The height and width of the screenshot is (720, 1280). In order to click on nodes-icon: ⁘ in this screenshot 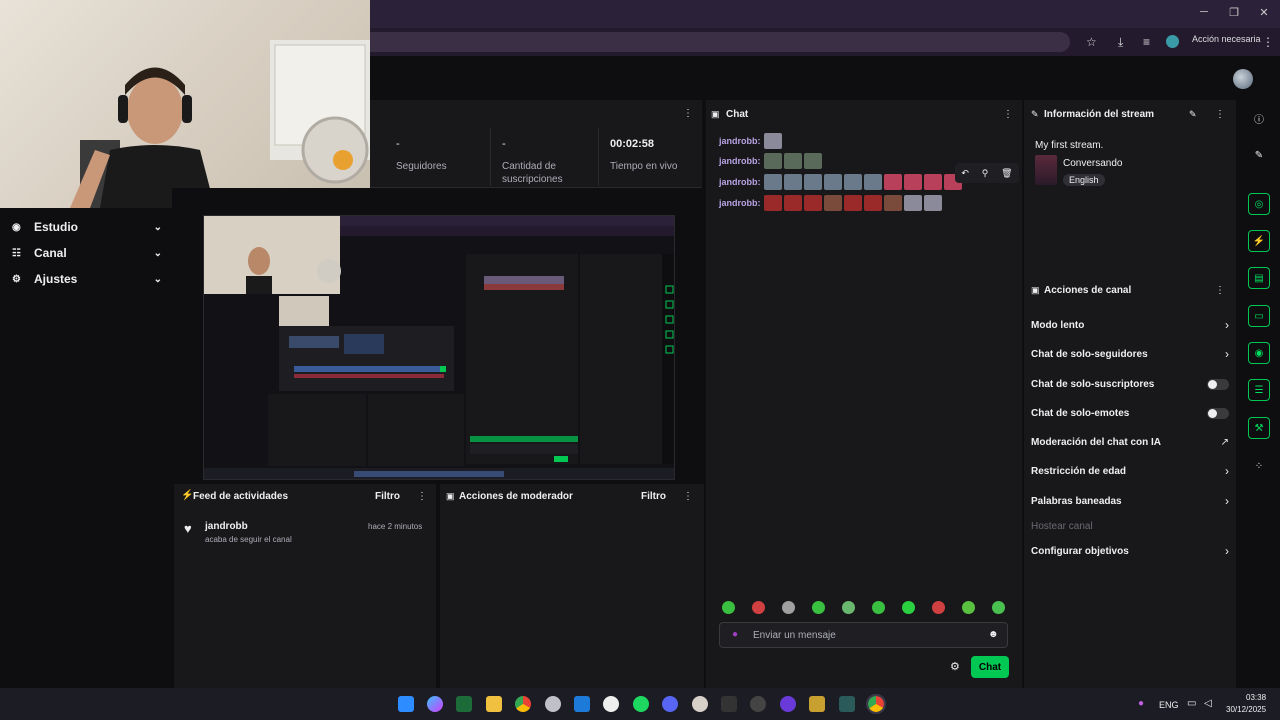, I will do `click(1259, 466)`.